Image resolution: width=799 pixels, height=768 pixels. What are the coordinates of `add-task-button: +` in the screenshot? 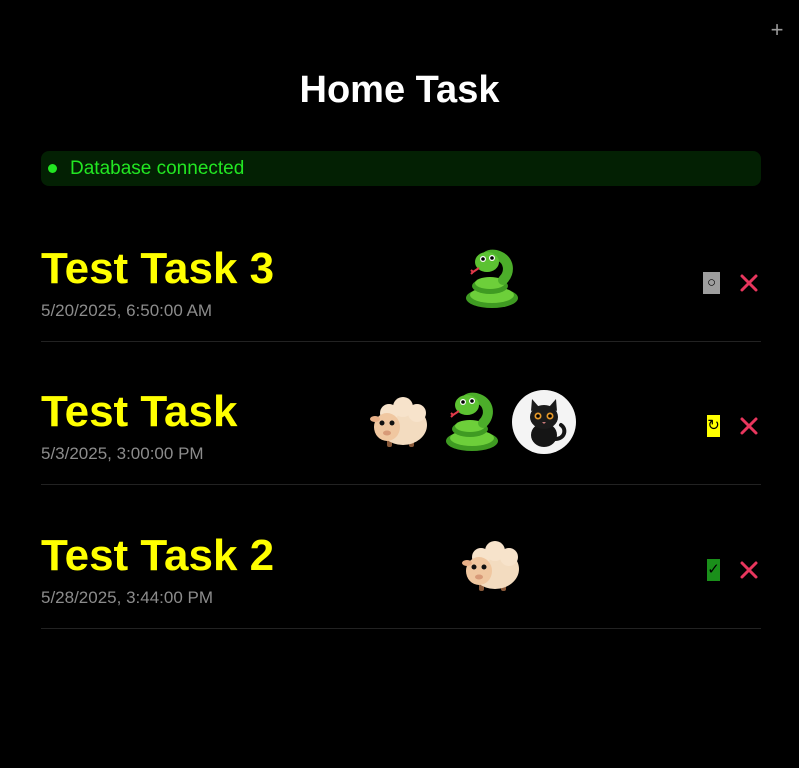 It's located at (777, 30).